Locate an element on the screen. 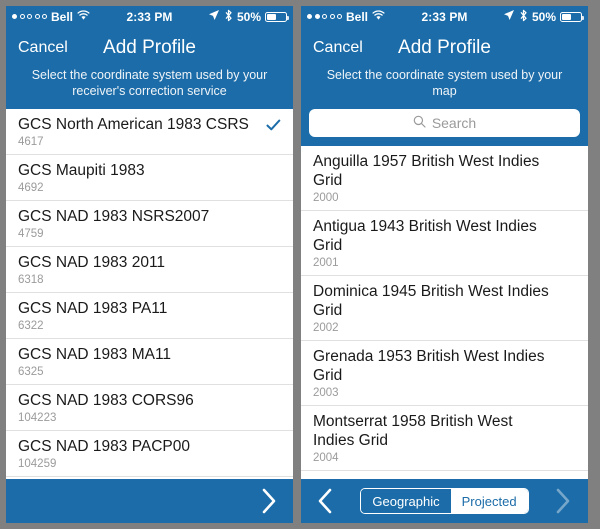  back-button is located at coordinates (325, 501).